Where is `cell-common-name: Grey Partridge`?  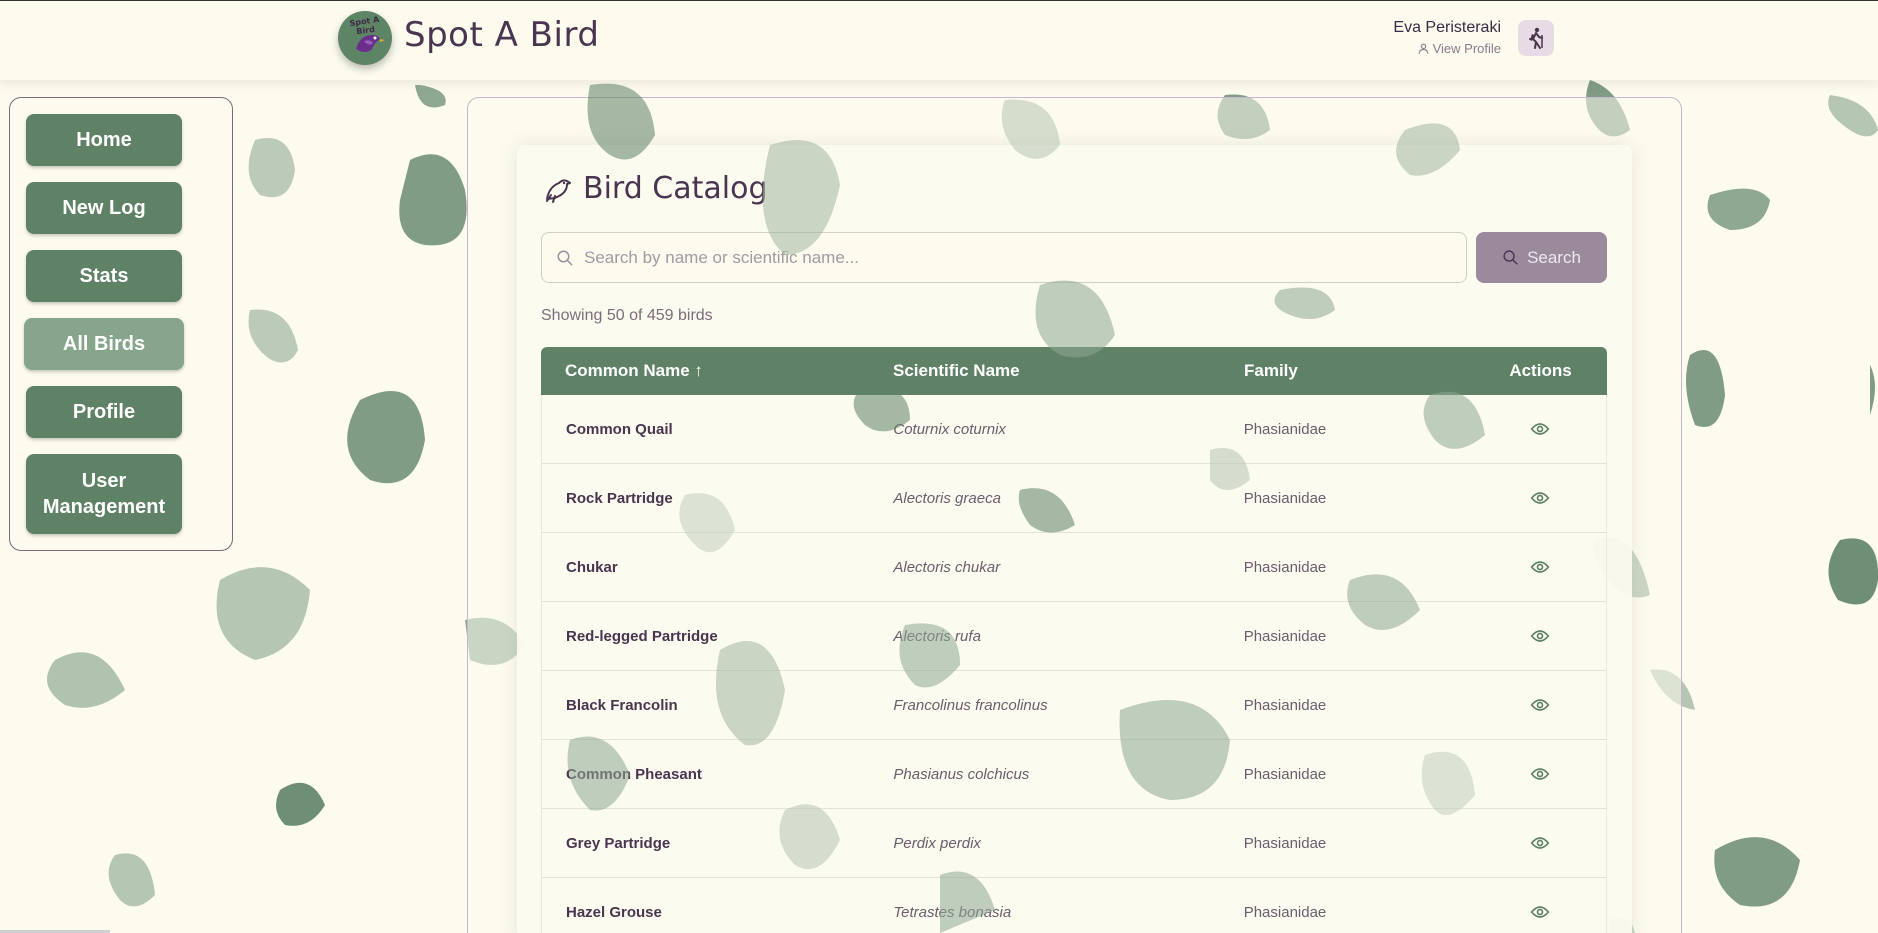
cell-common-name: Grey Partridge is located at coordinates (618, 843).